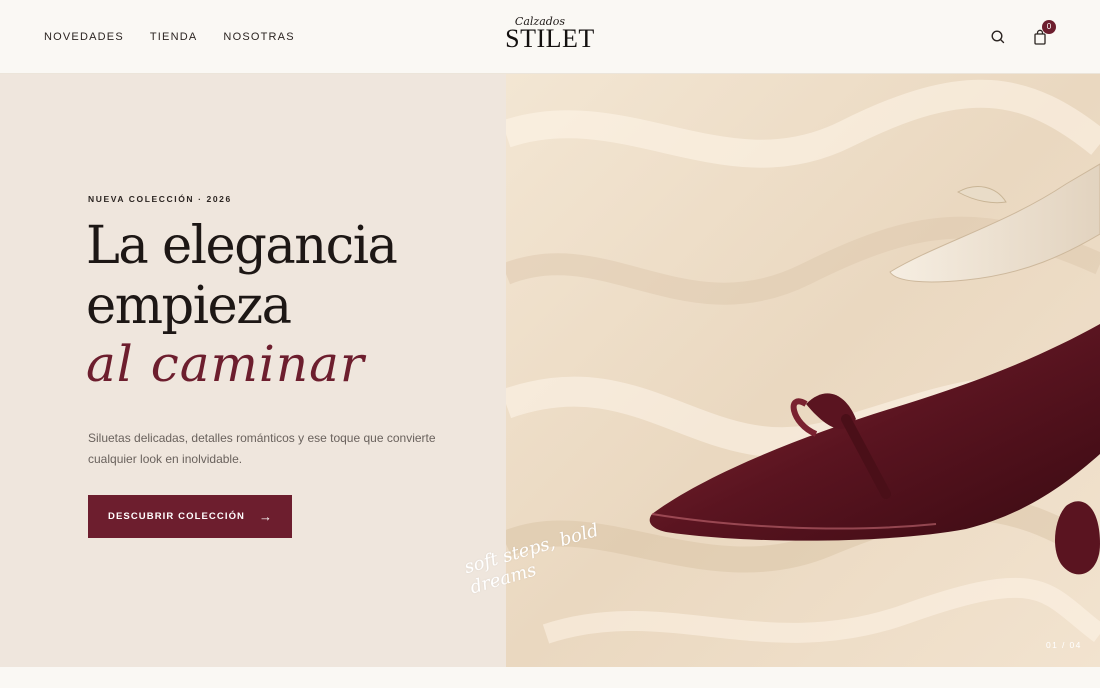 Image resolution: width=1100 pixels, height=688 pixels. Describe the element at coordinates (160, 199) in the screenshot. I see `hero-eyebrow: NUEVA COLECCIÓN · 2026` at that location.